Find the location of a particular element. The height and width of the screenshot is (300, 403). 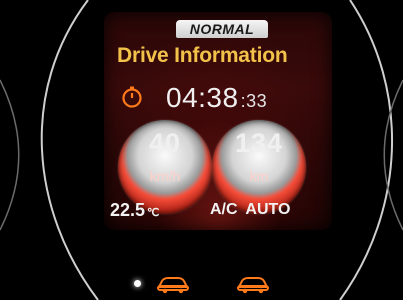

ac-label: A/C is located at coordinates (224, 209).